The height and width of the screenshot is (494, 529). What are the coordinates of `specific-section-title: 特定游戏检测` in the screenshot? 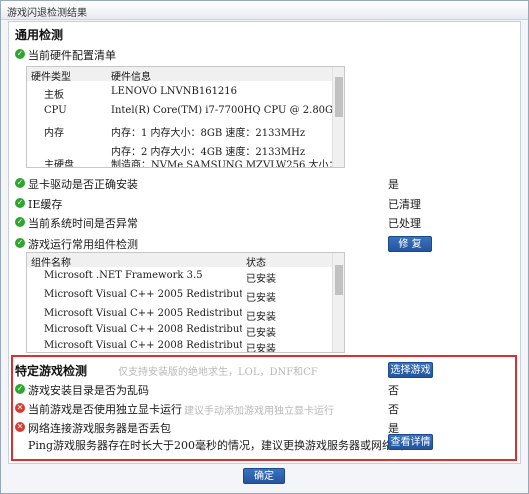 It's located at (51, 371).